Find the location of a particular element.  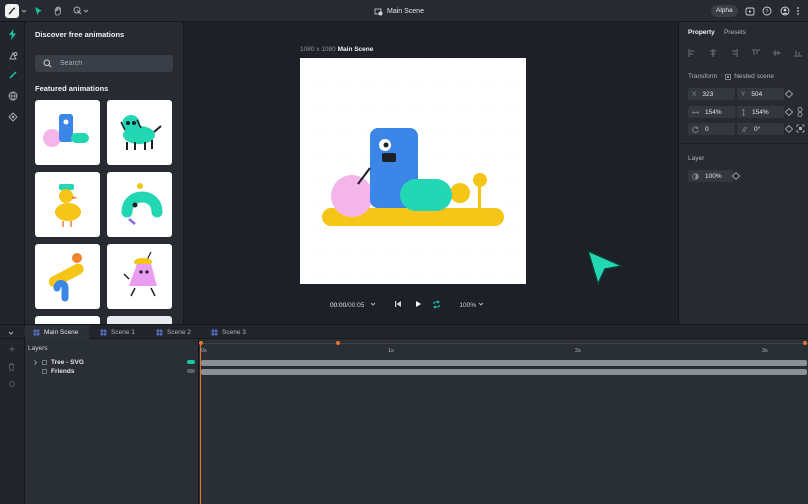

pen-tool-icon is located at coordinates (12, 74).